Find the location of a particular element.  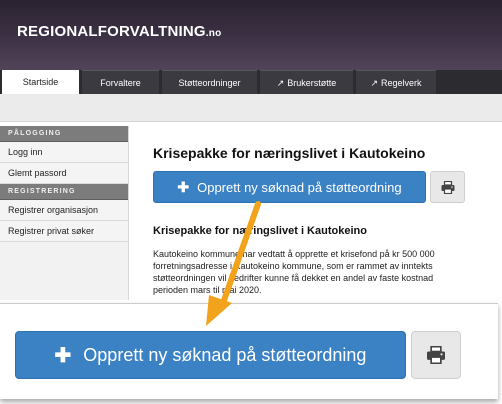

zoomed-print-button is located at coordinates (436, 355).